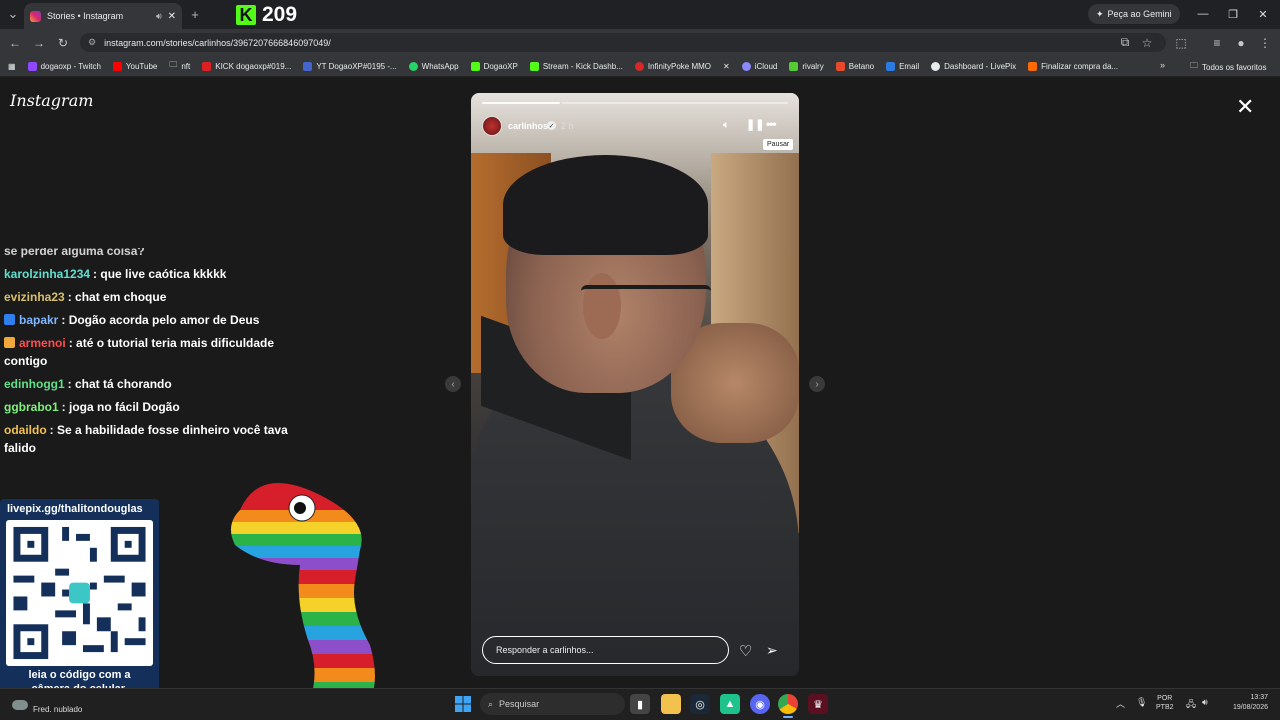 This screenshot has width=1280, height=720. I want to click on weather-cloud-icon, so click(20, 705).